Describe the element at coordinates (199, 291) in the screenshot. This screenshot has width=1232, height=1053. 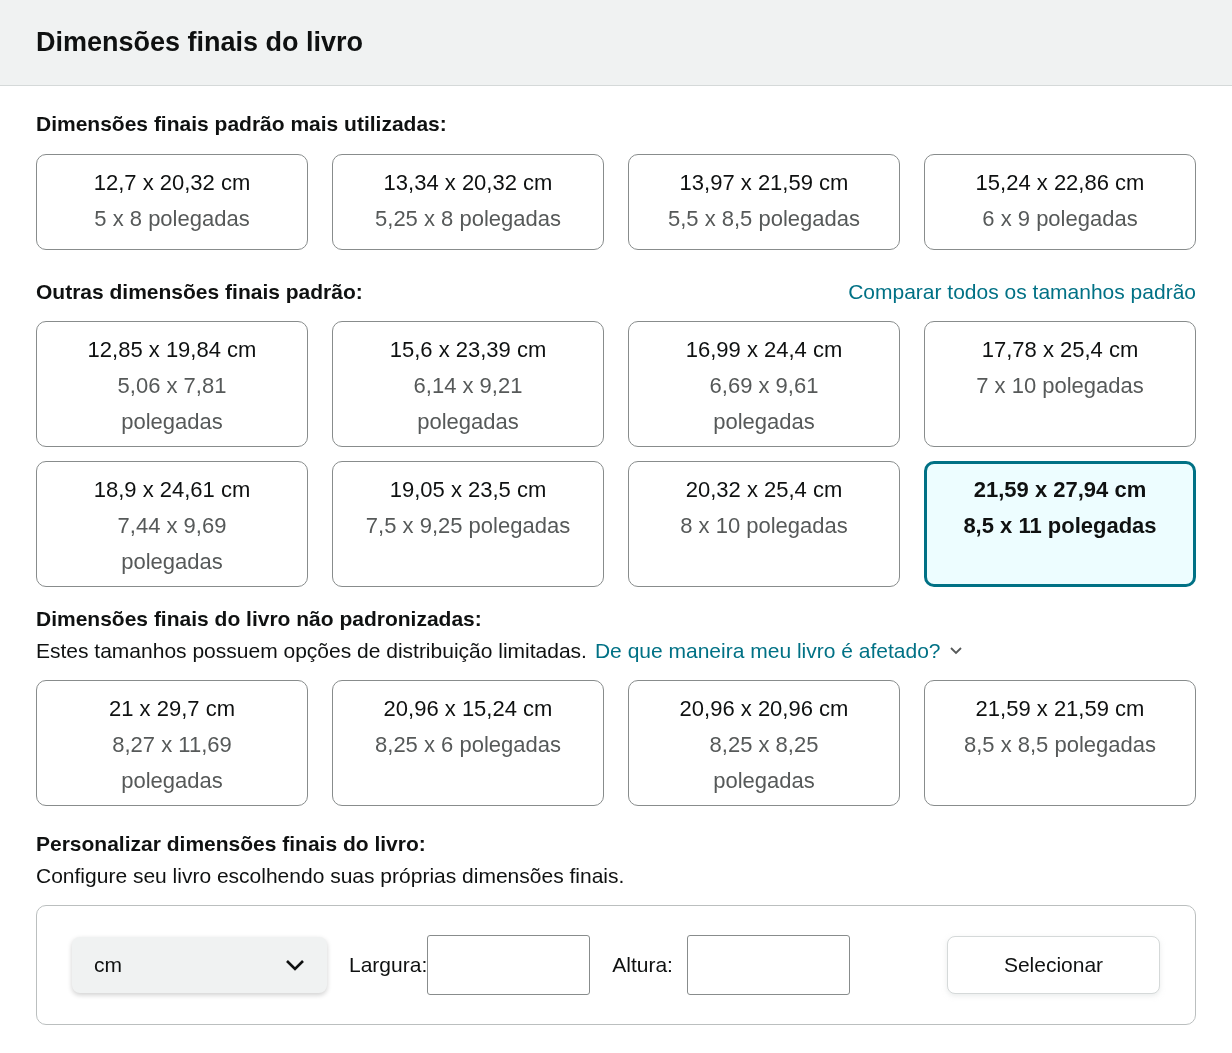
I see `section-heading: Outras dimensões finais padrão:` at that location.